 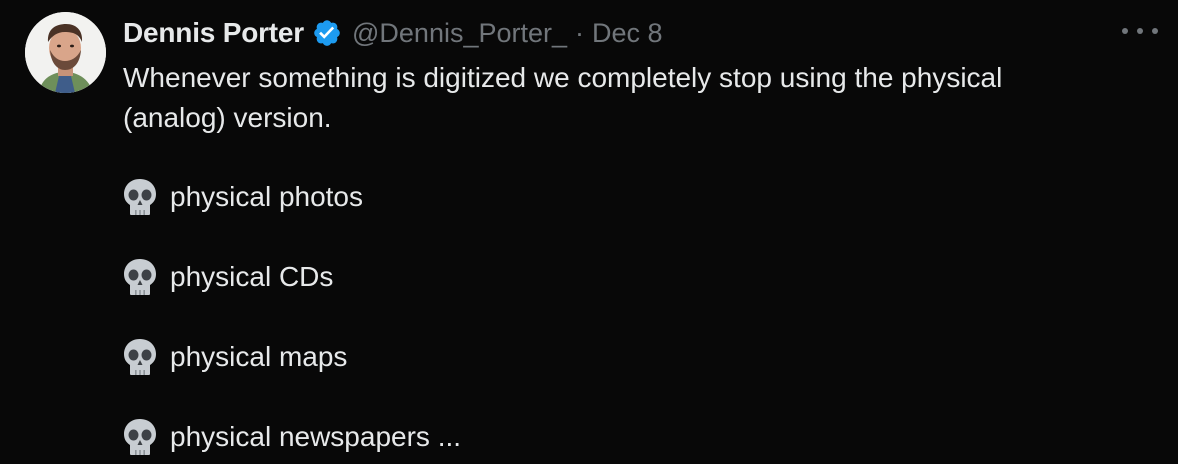 What do you see at coordinates (213, 33) in the screenshot?
I see `author-display-name: Dennis Porter` at bounding box center [213, 33].